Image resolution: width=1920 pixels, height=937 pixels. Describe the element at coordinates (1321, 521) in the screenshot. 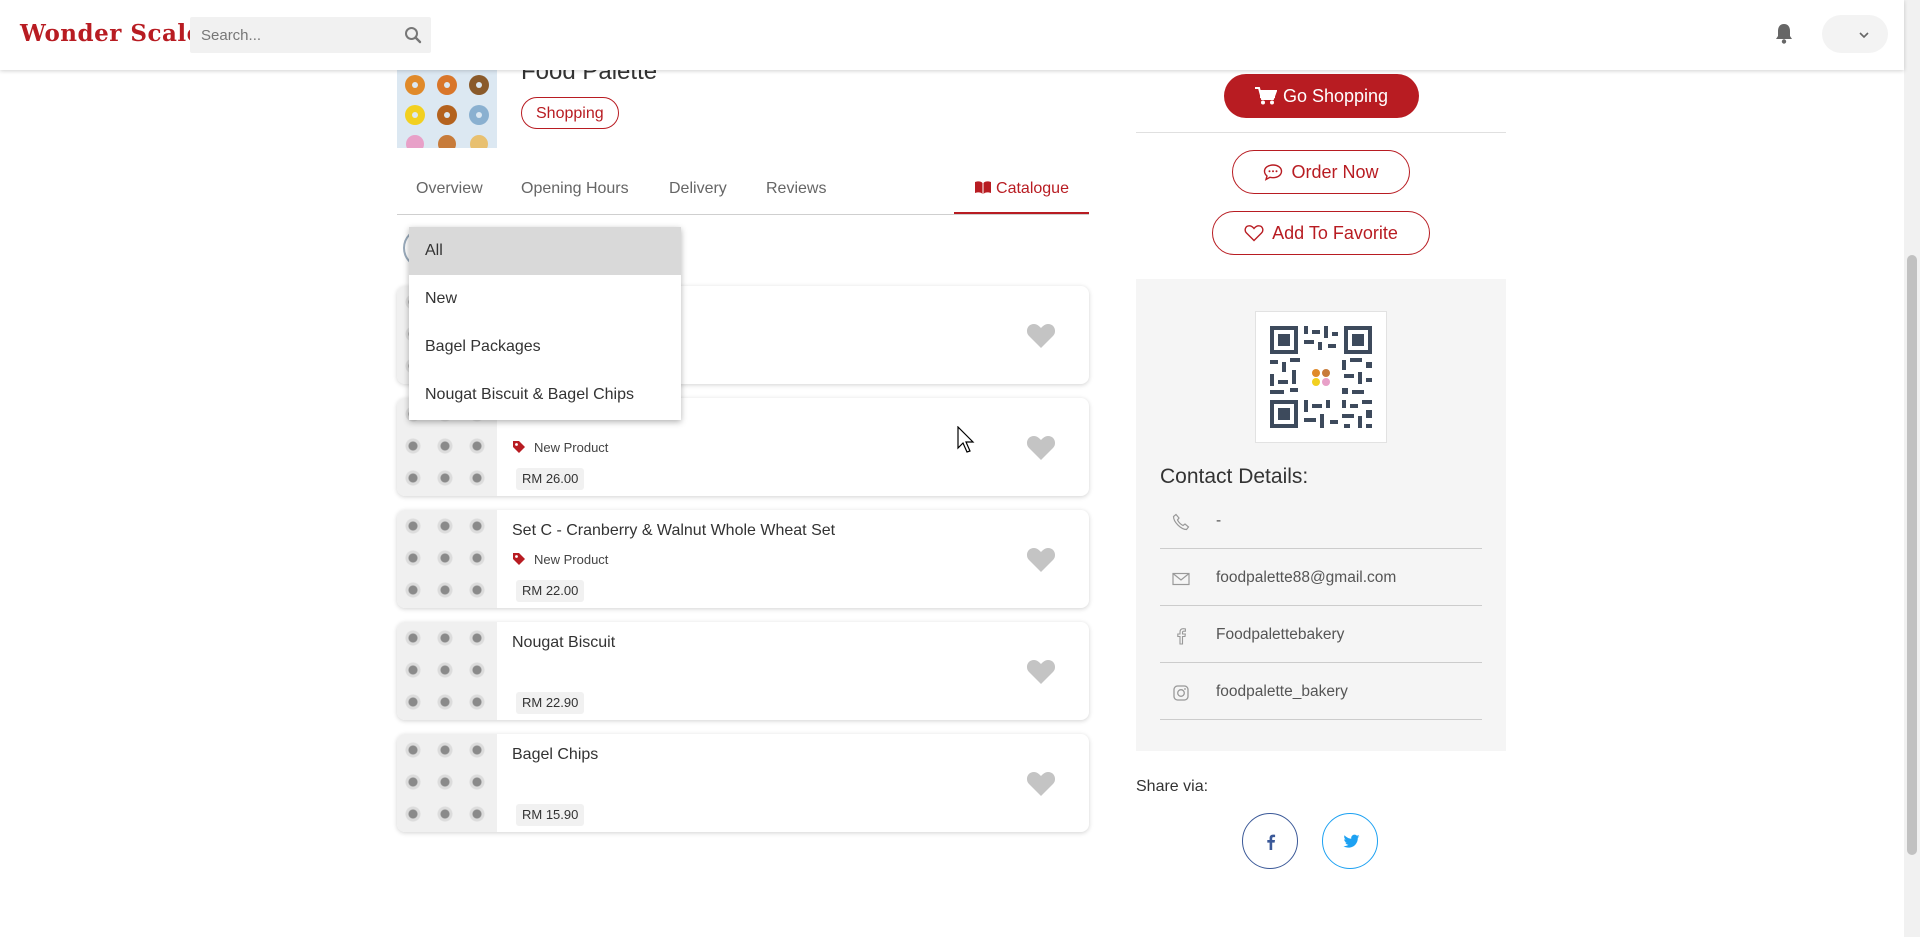

I see `contact-phone-row: -` at that location.